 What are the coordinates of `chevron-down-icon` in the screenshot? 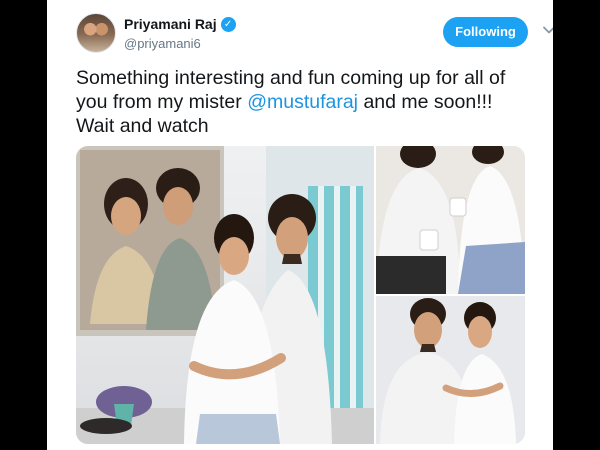 It's located at (547, 30).